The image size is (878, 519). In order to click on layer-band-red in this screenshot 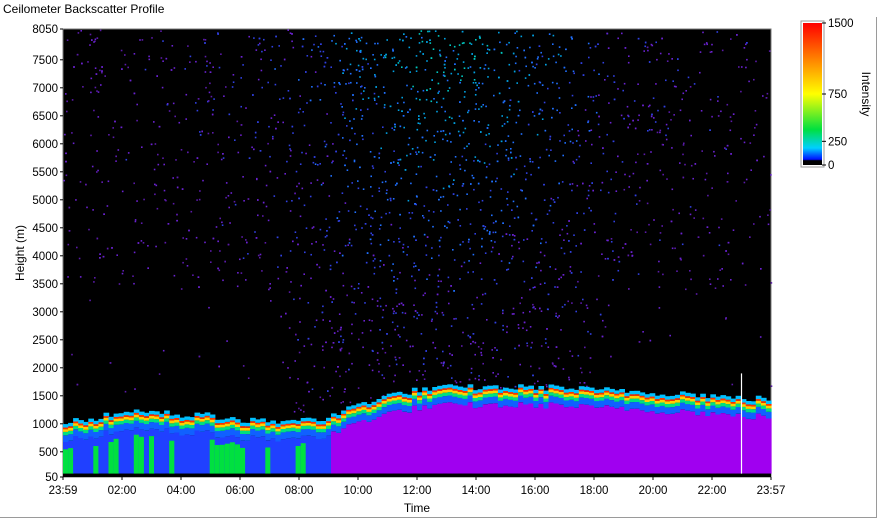, I will do `click(237, 423)`.